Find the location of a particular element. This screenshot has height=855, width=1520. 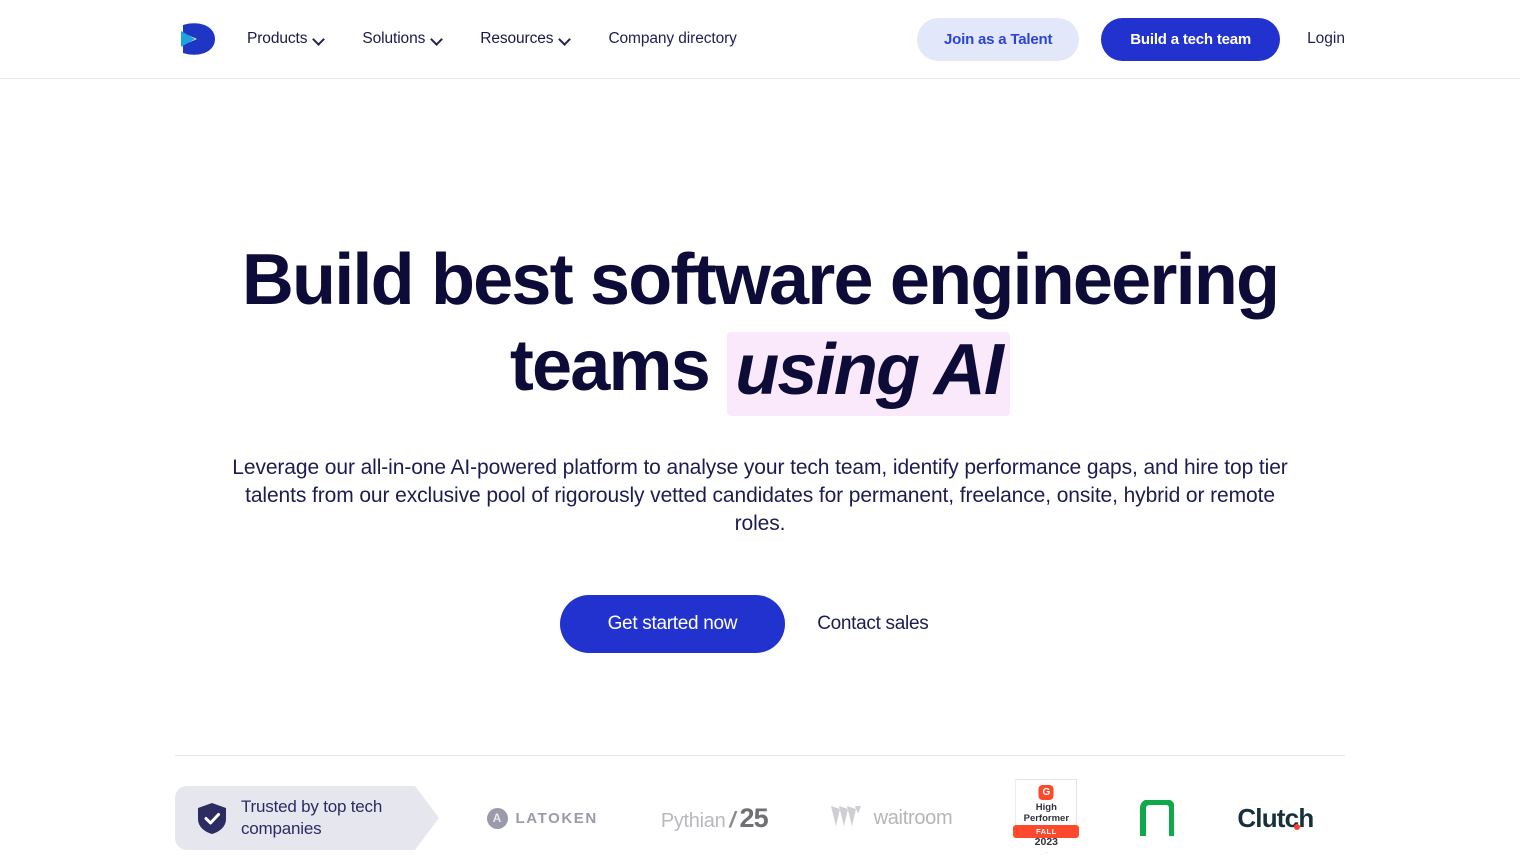

trusted-by-label: Trusted by top tech companies is located at coordinates (312, 817).